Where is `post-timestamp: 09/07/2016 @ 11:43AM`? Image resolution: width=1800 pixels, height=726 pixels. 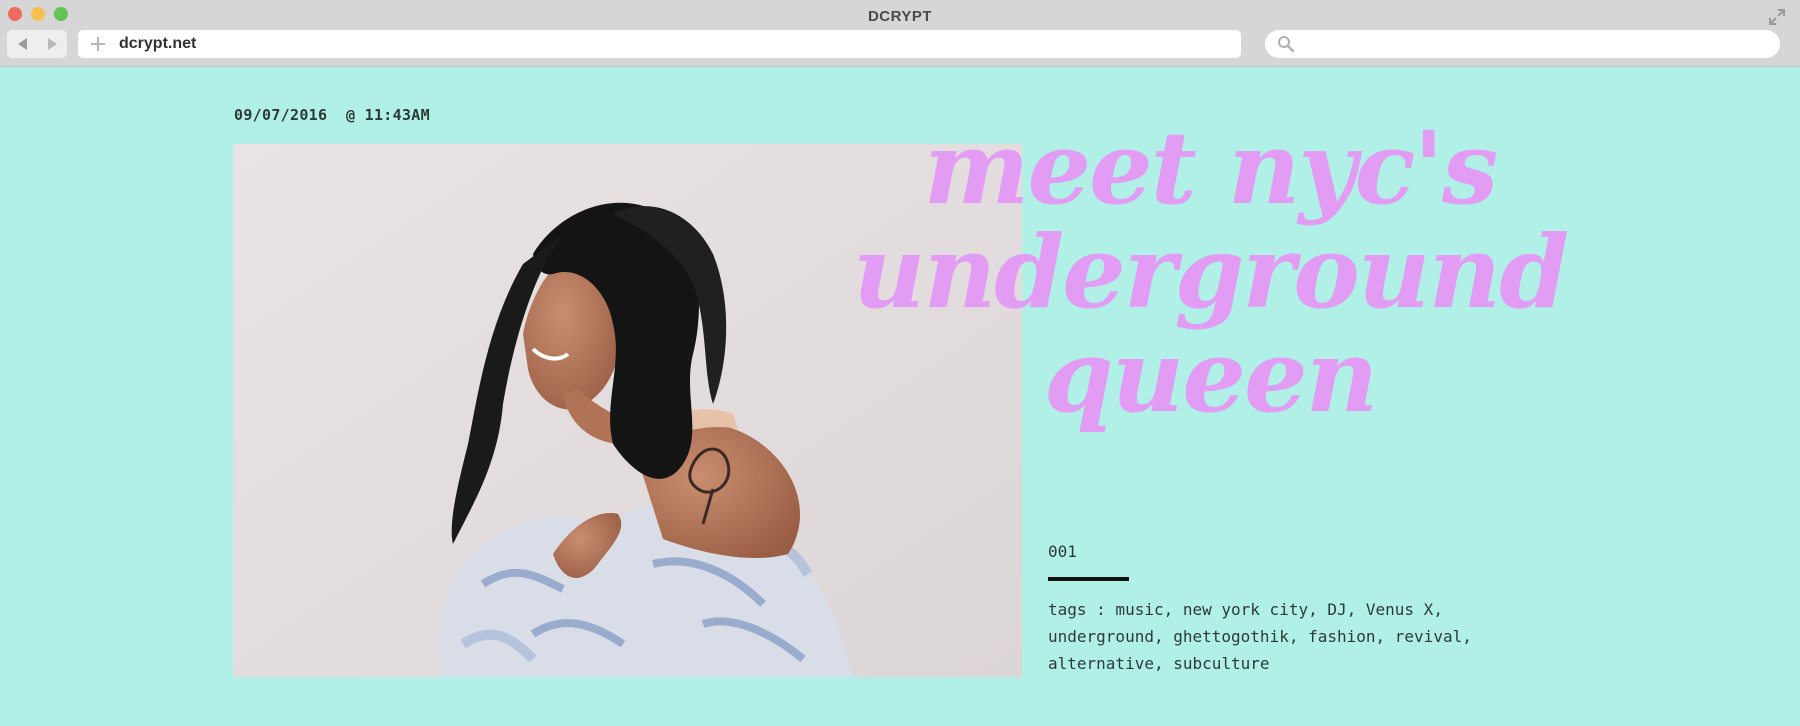
post-timestamp: 09/07/2016 @ 11:43AM is located at coordinates (332, 115).